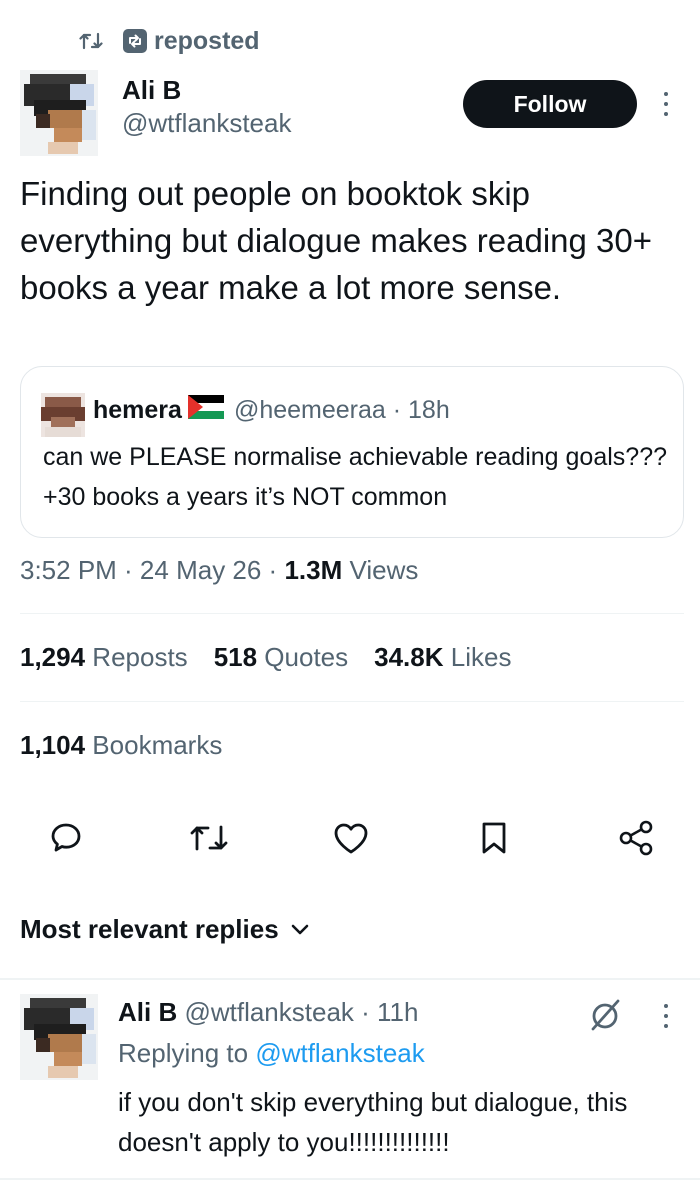 This screenshot has width=700, height=1182. What do you see at coordinates (380, 570) in the screenshot?
I see `views-label: Views` at bounding box center [380, 570].